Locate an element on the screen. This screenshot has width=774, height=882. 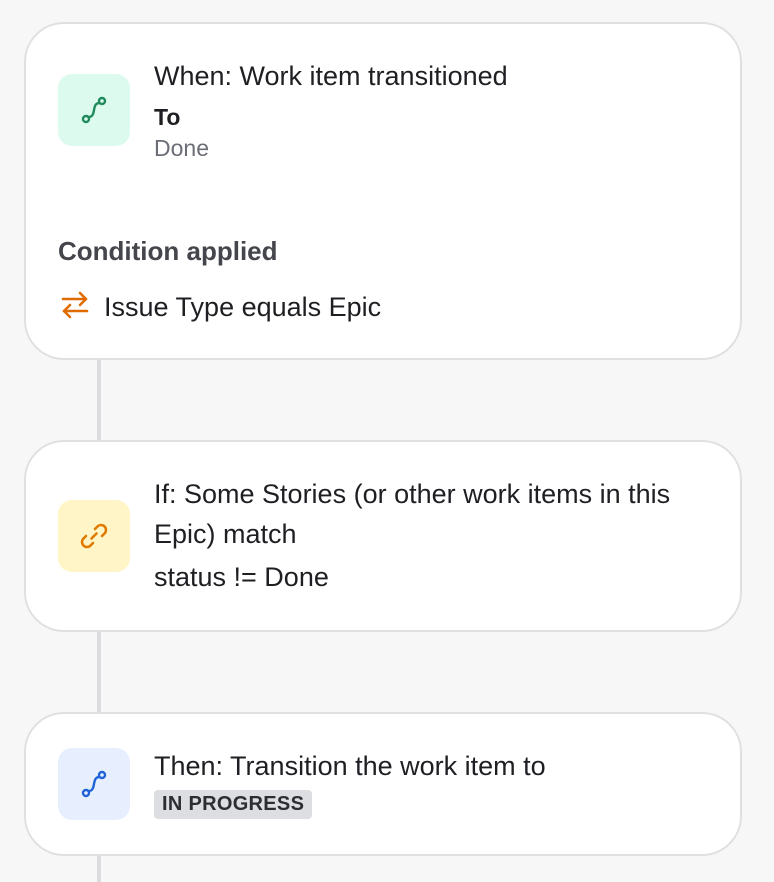
trigger-to-label: To is located at coordinates (167, 117).